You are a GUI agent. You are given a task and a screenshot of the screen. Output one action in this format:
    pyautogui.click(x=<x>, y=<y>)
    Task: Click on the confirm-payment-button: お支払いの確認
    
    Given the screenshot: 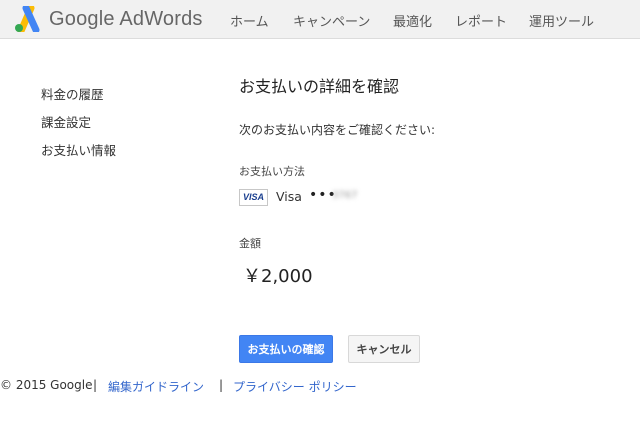 What is the action you would take?
    pyautogui.click(x=286, y=349)
    